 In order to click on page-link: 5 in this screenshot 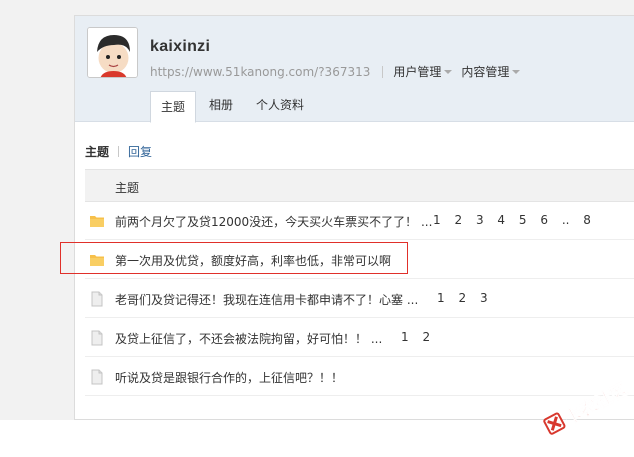, I will do `click(523, 220)`.